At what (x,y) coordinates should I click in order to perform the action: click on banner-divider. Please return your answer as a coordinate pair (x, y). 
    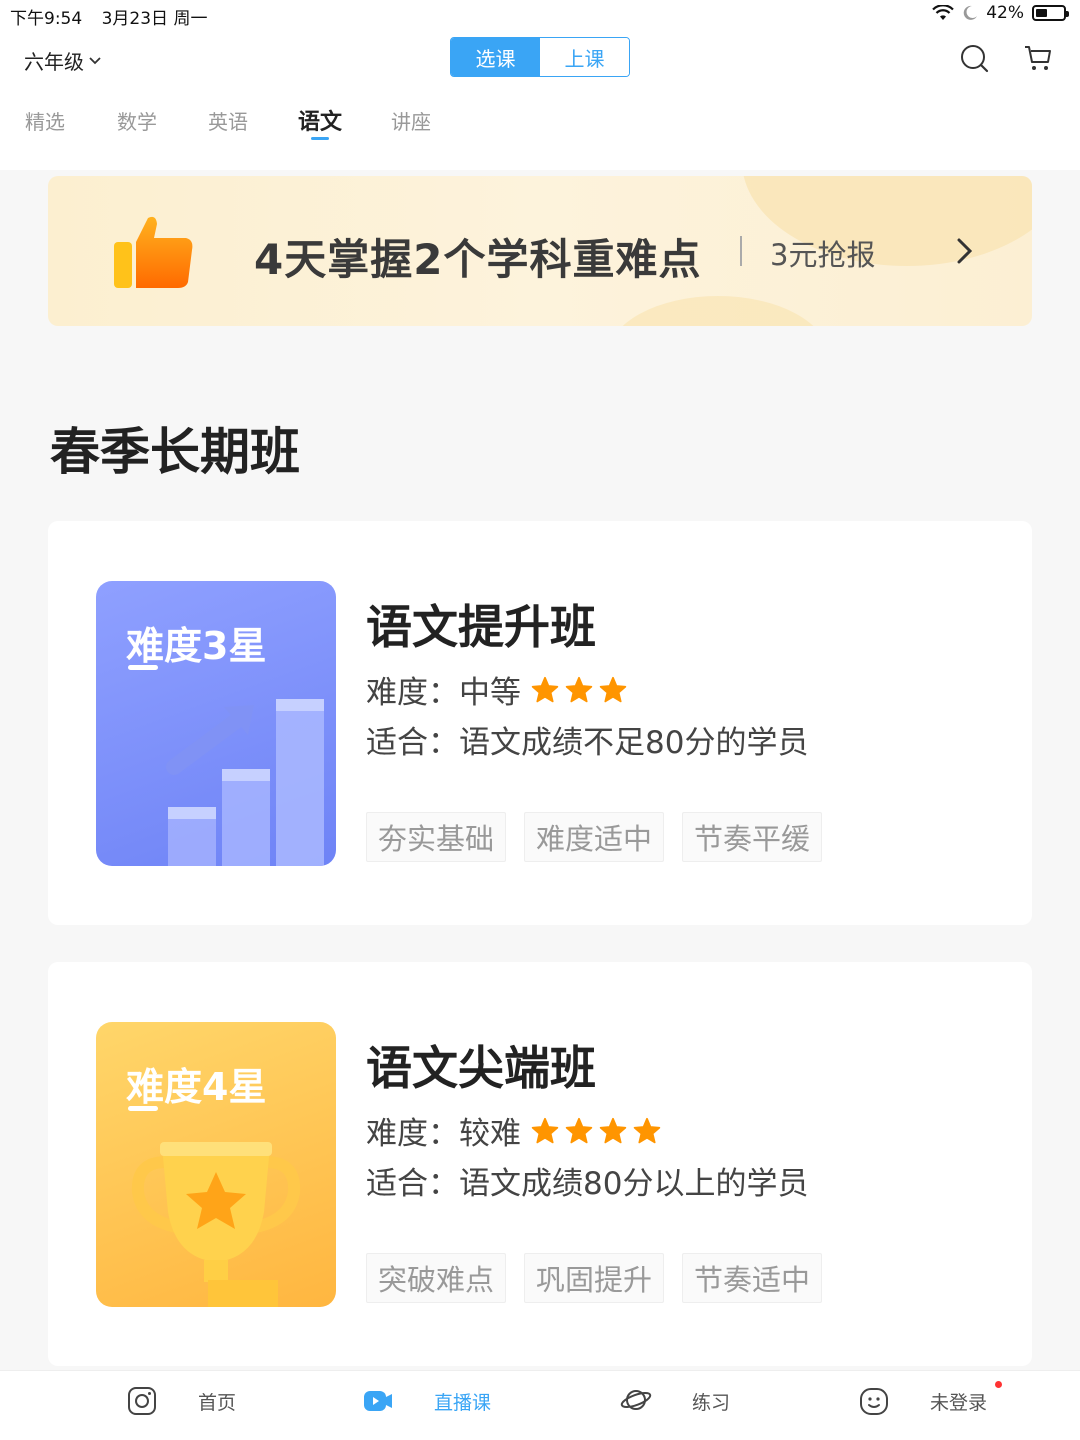
    Looking at the image, I should click on (741, 251).